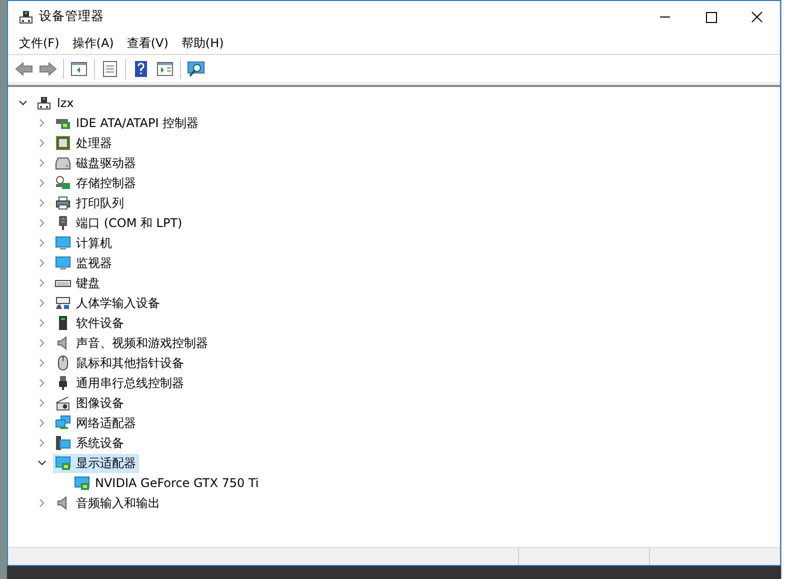 This screenshot has height=579, width=795. I want to click on tree-item: 监视器, so click(84, 263).